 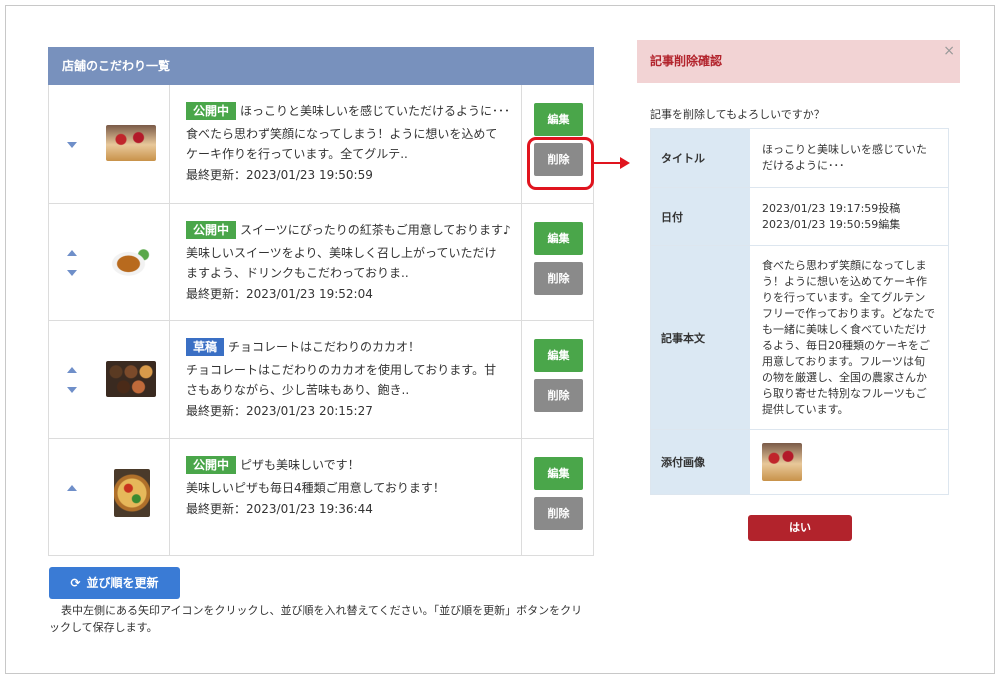 I want to click on post-title-line: 公開中 スイーツにぴったりの紅茶もご用意しております♪, so click(x=353, y=229).